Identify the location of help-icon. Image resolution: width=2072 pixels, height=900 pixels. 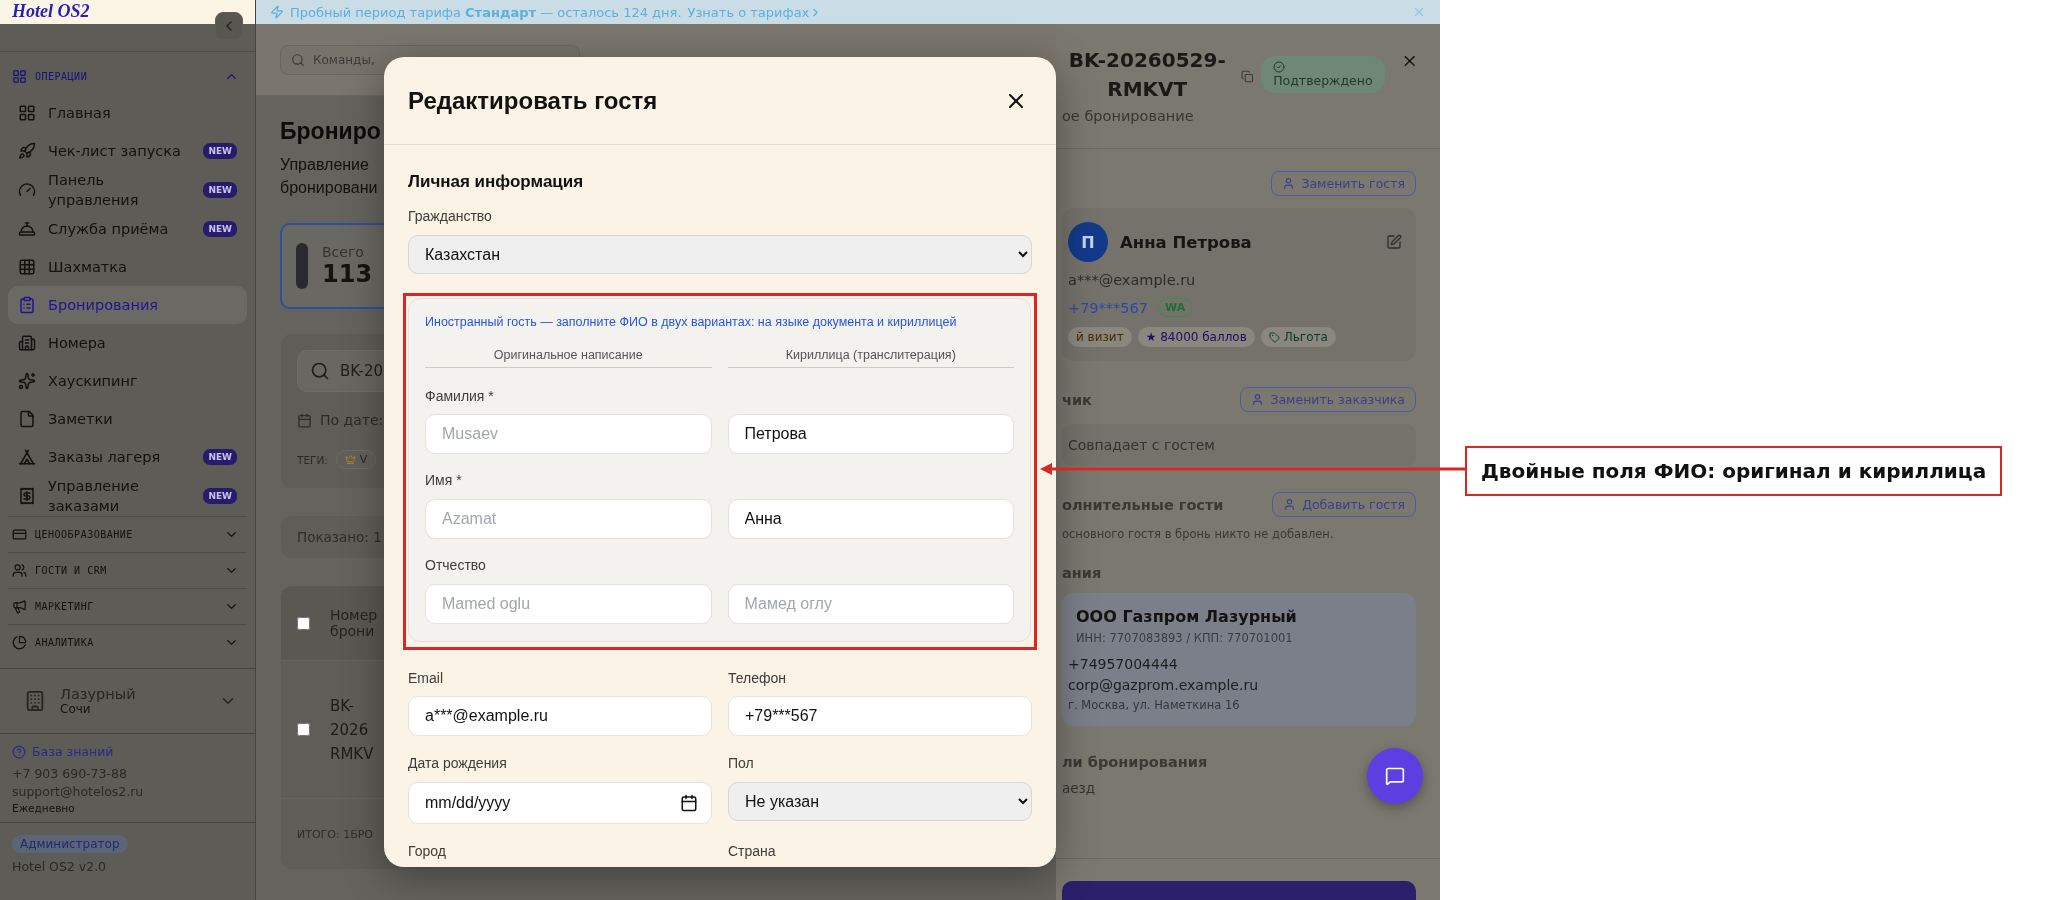
(19, 751).